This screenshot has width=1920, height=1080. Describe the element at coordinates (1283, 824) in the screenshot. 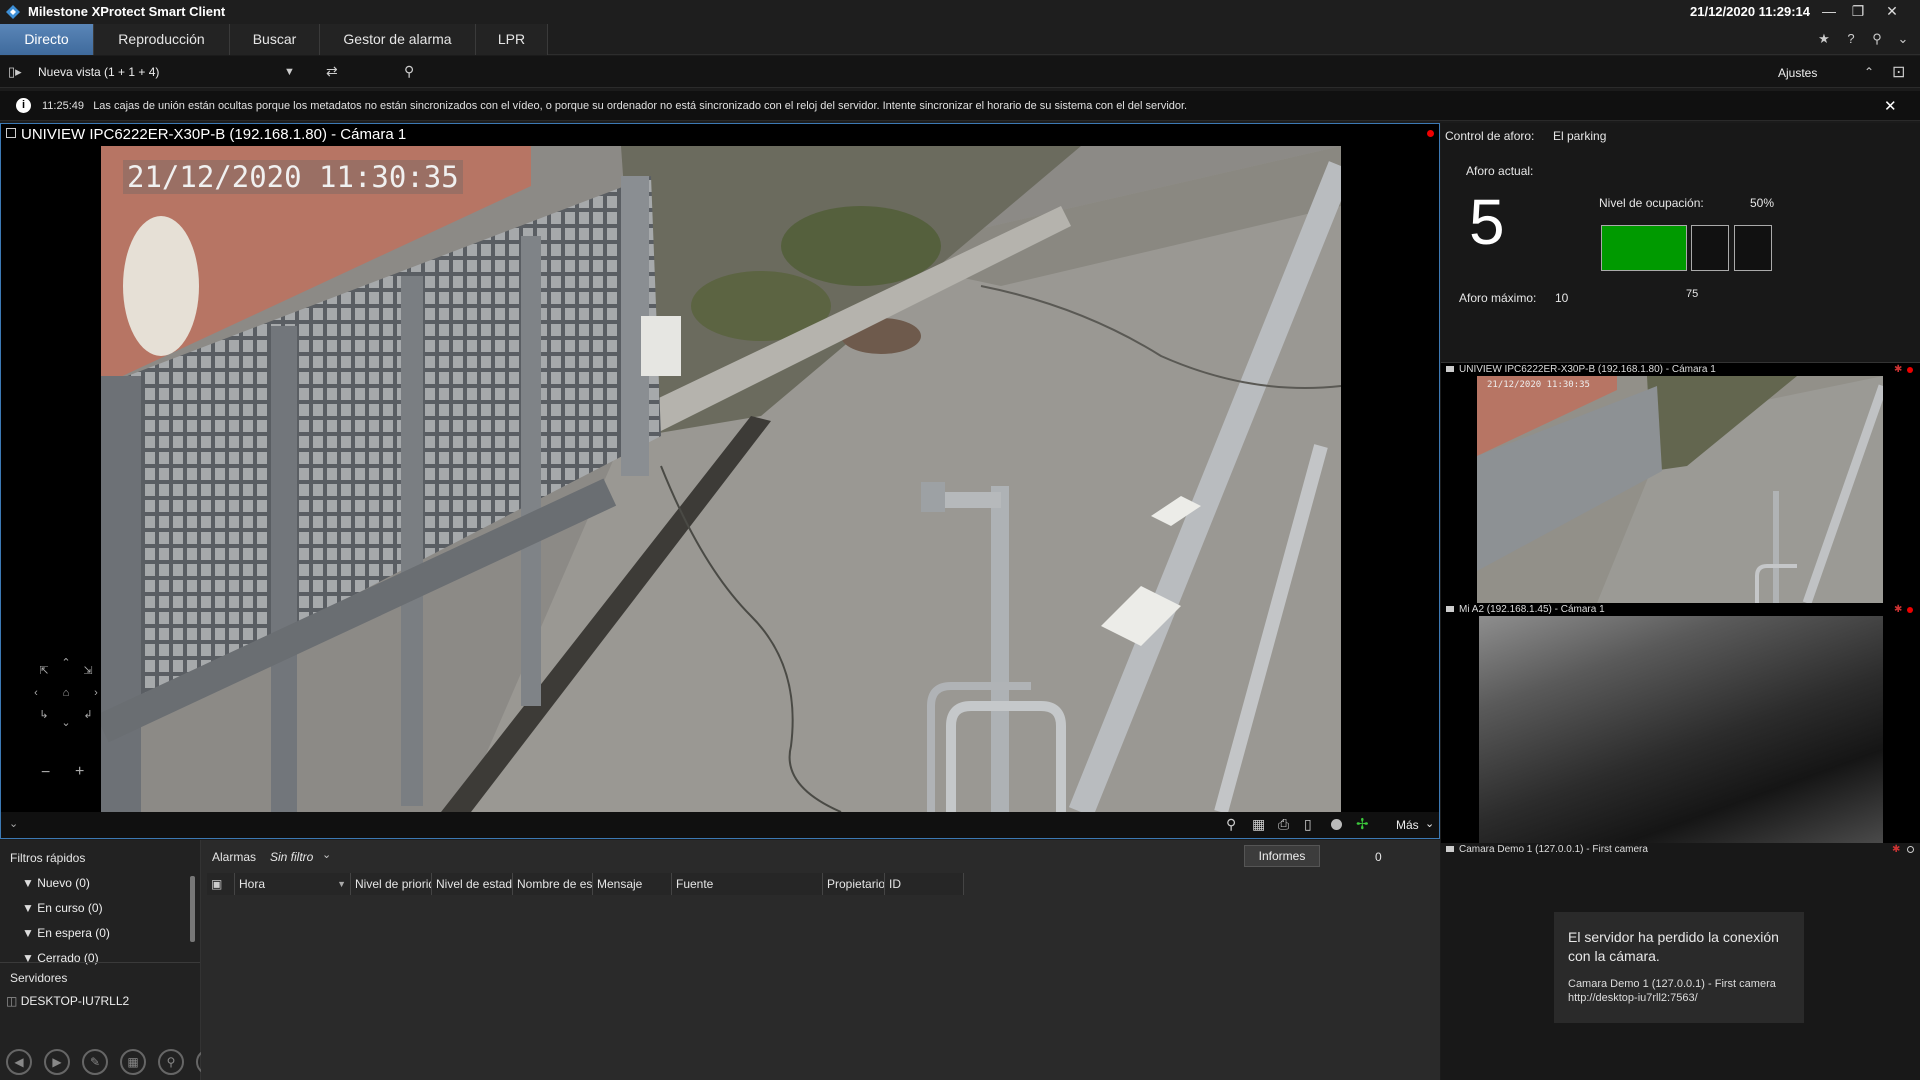

I see `print-icon: ⎙` at that location.